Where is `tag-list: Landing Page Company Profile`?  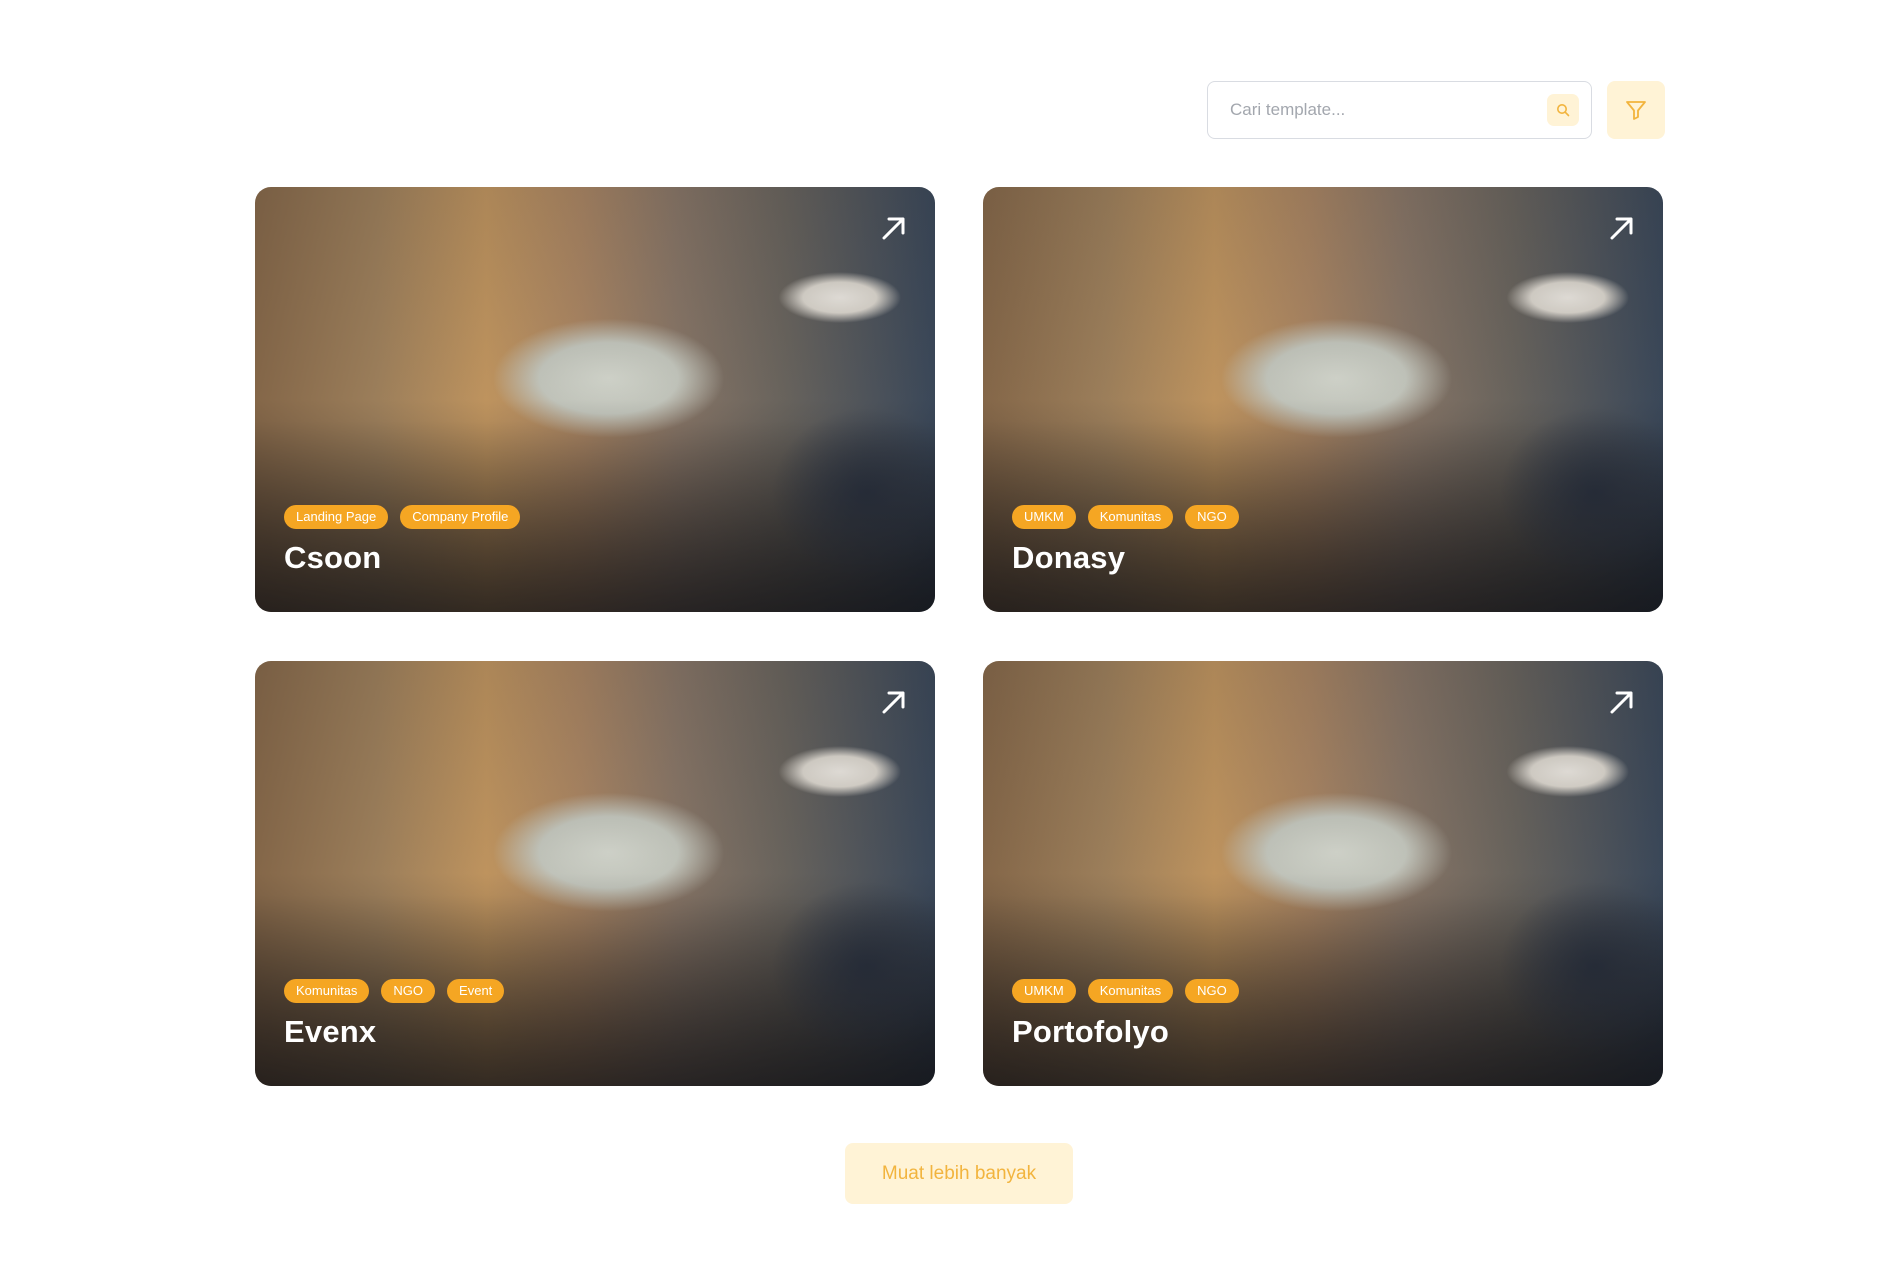 tag-list: Landing Page Company Profile is located at coordinates (402, 517).